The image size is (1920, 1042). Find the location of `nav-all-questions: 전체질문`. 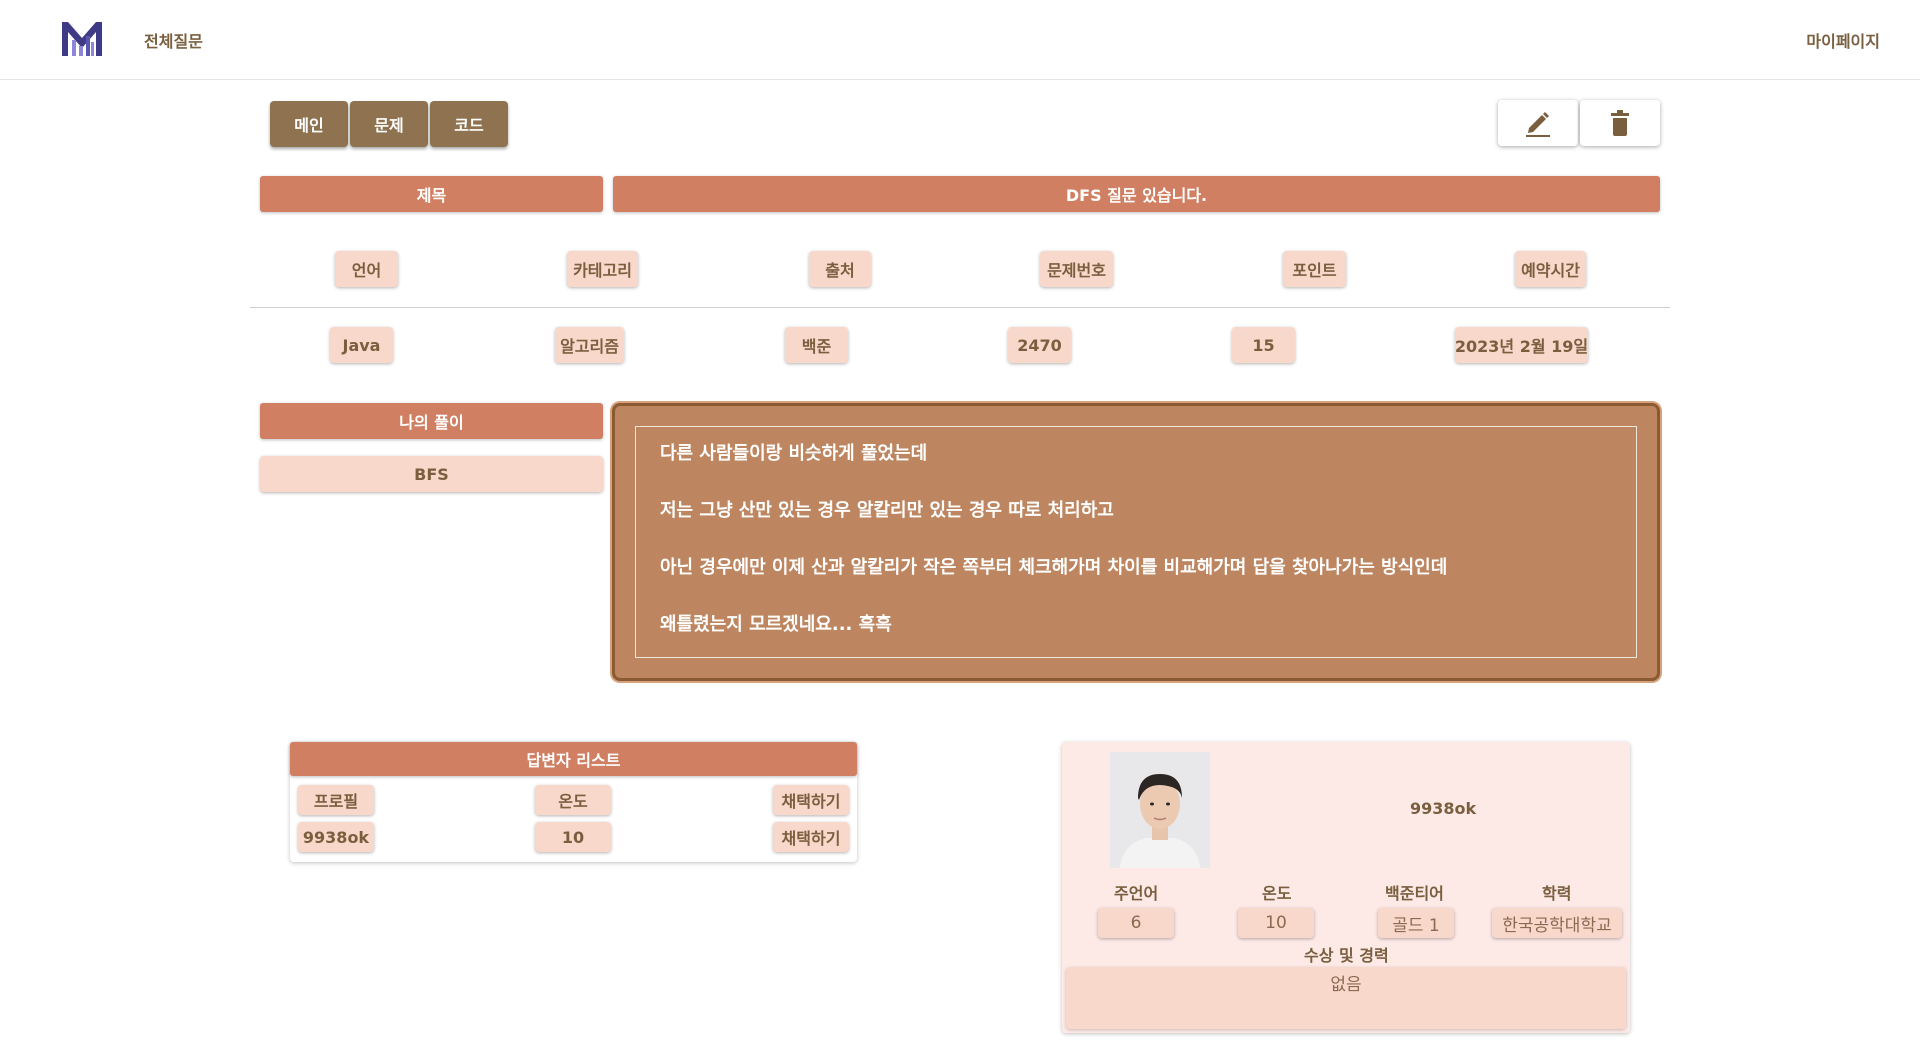

nav-all-questions: 전체질문 is located at coordinates (173, 40).